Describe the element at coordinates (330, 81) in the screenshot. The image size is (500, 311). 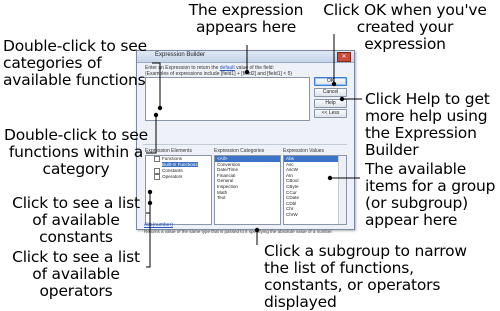
I see `ok-button: OK` at that location.